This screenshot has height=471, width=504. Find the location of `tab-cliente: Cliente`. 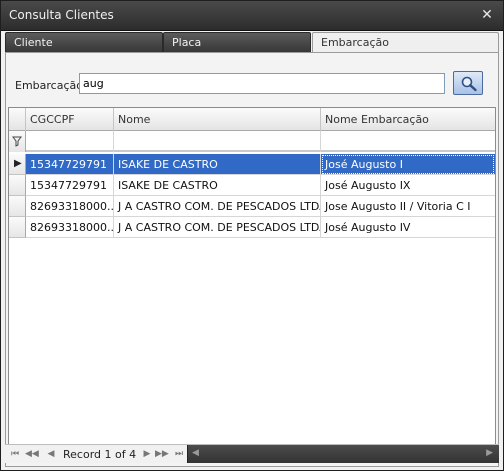

tab-cliente: Cliente is located at coordinates (84, 42).